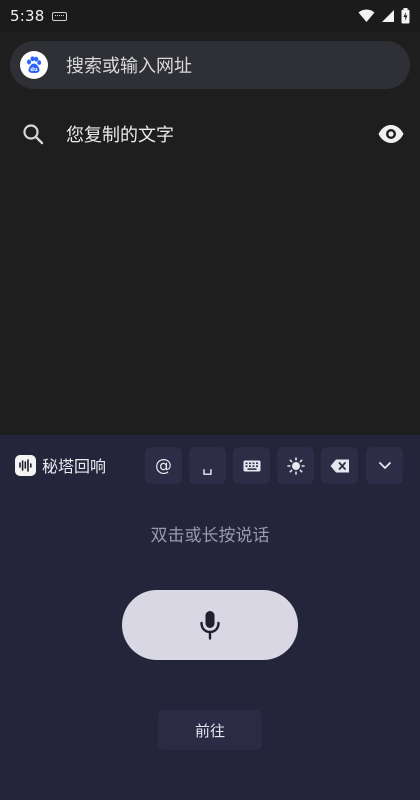 This screenshot has height=800, width=420. I want to click on go-button: 前往, so click(210, 730).